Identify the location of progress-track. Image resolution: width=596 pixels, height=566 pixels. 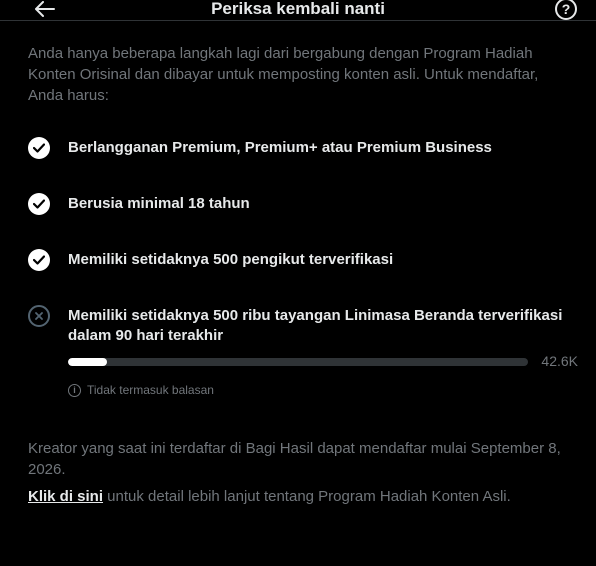
(298, 362).